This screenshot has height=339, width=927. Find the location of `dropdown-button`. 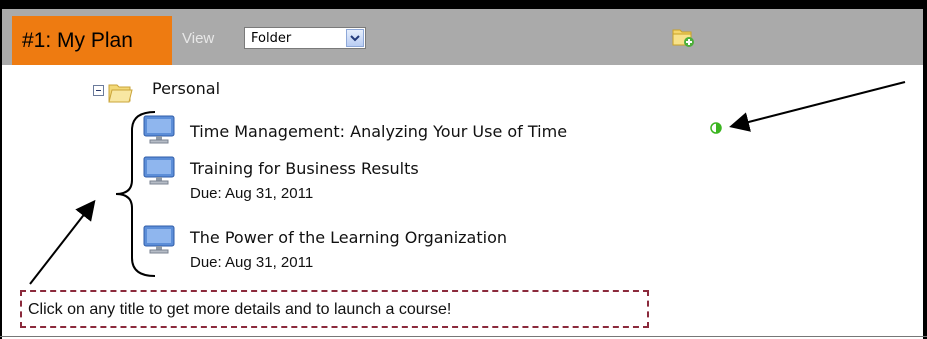

dropdown-button is located at coordinates (355, 38).